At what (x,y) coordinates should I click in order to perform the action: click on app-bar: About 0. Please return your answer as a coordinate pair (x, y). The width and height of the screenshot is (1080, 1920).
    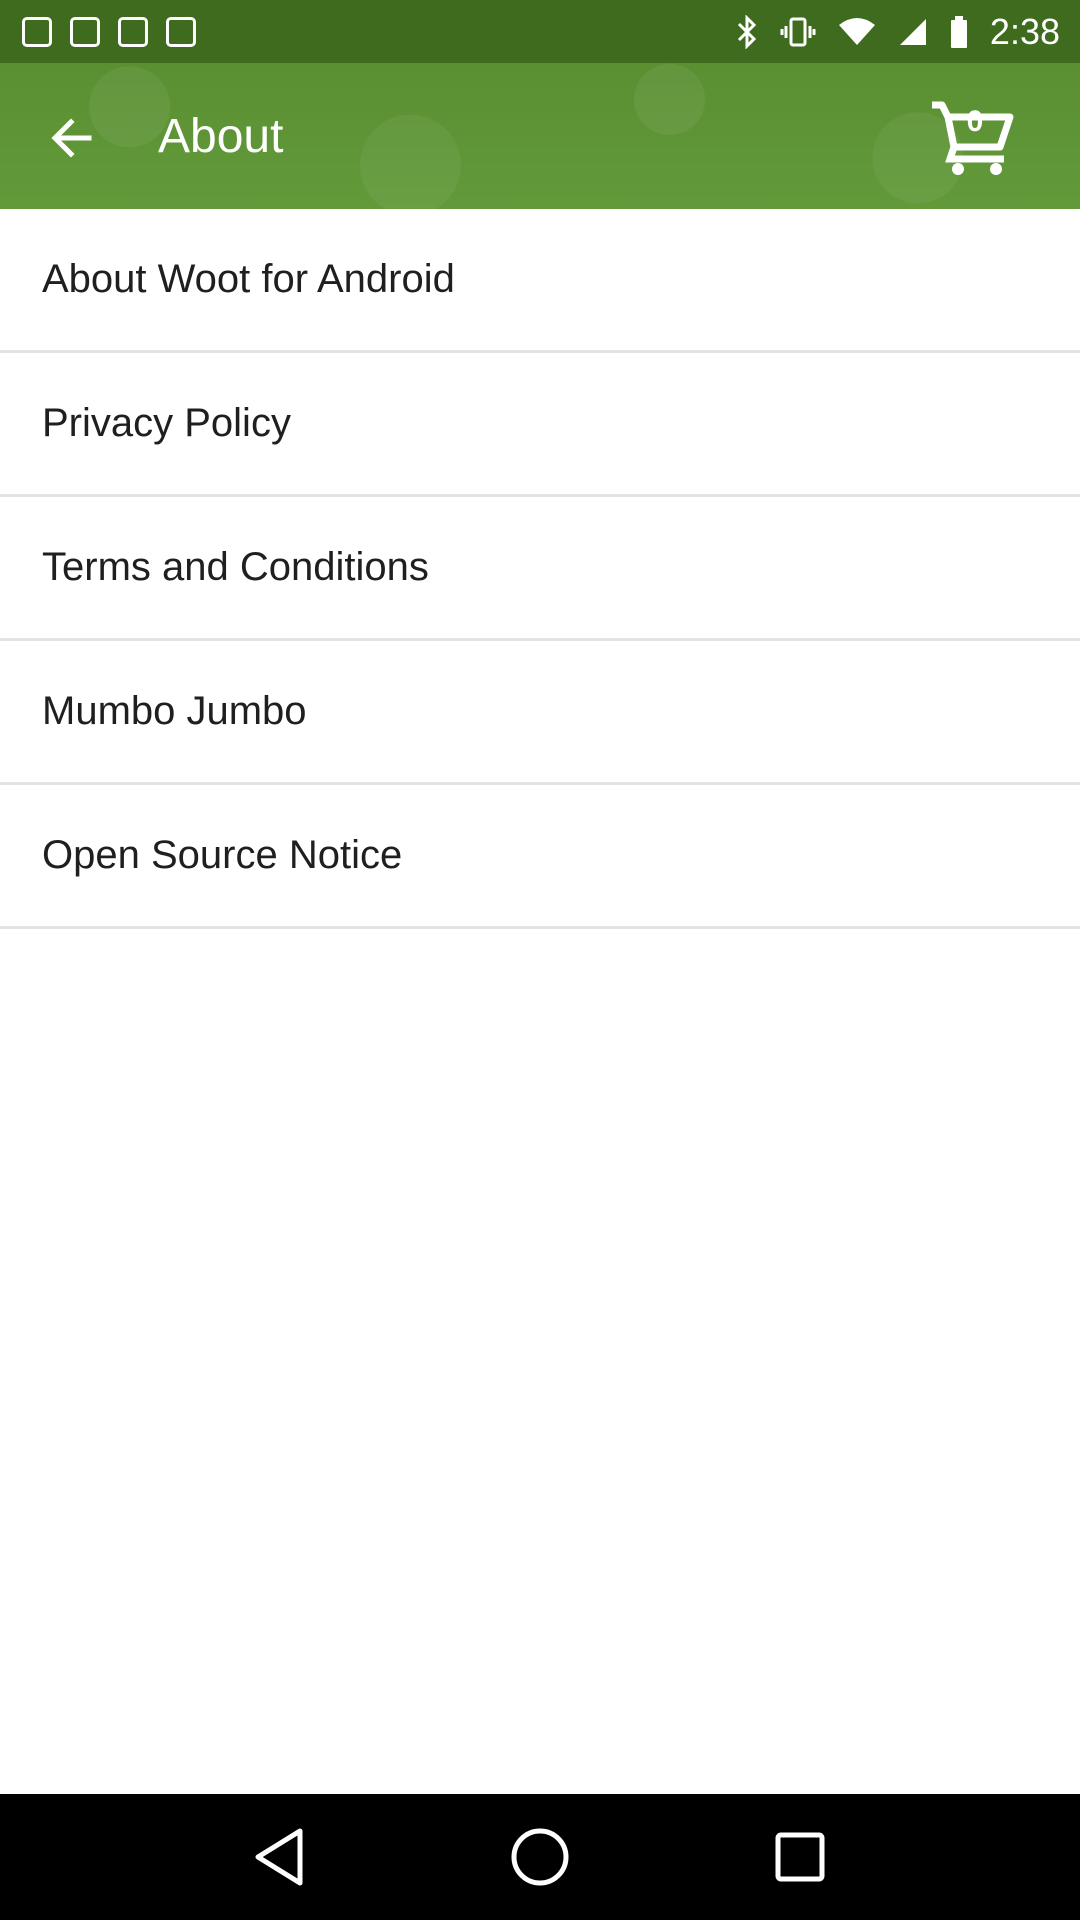
    Looking at the image, I should click on (540, 136).